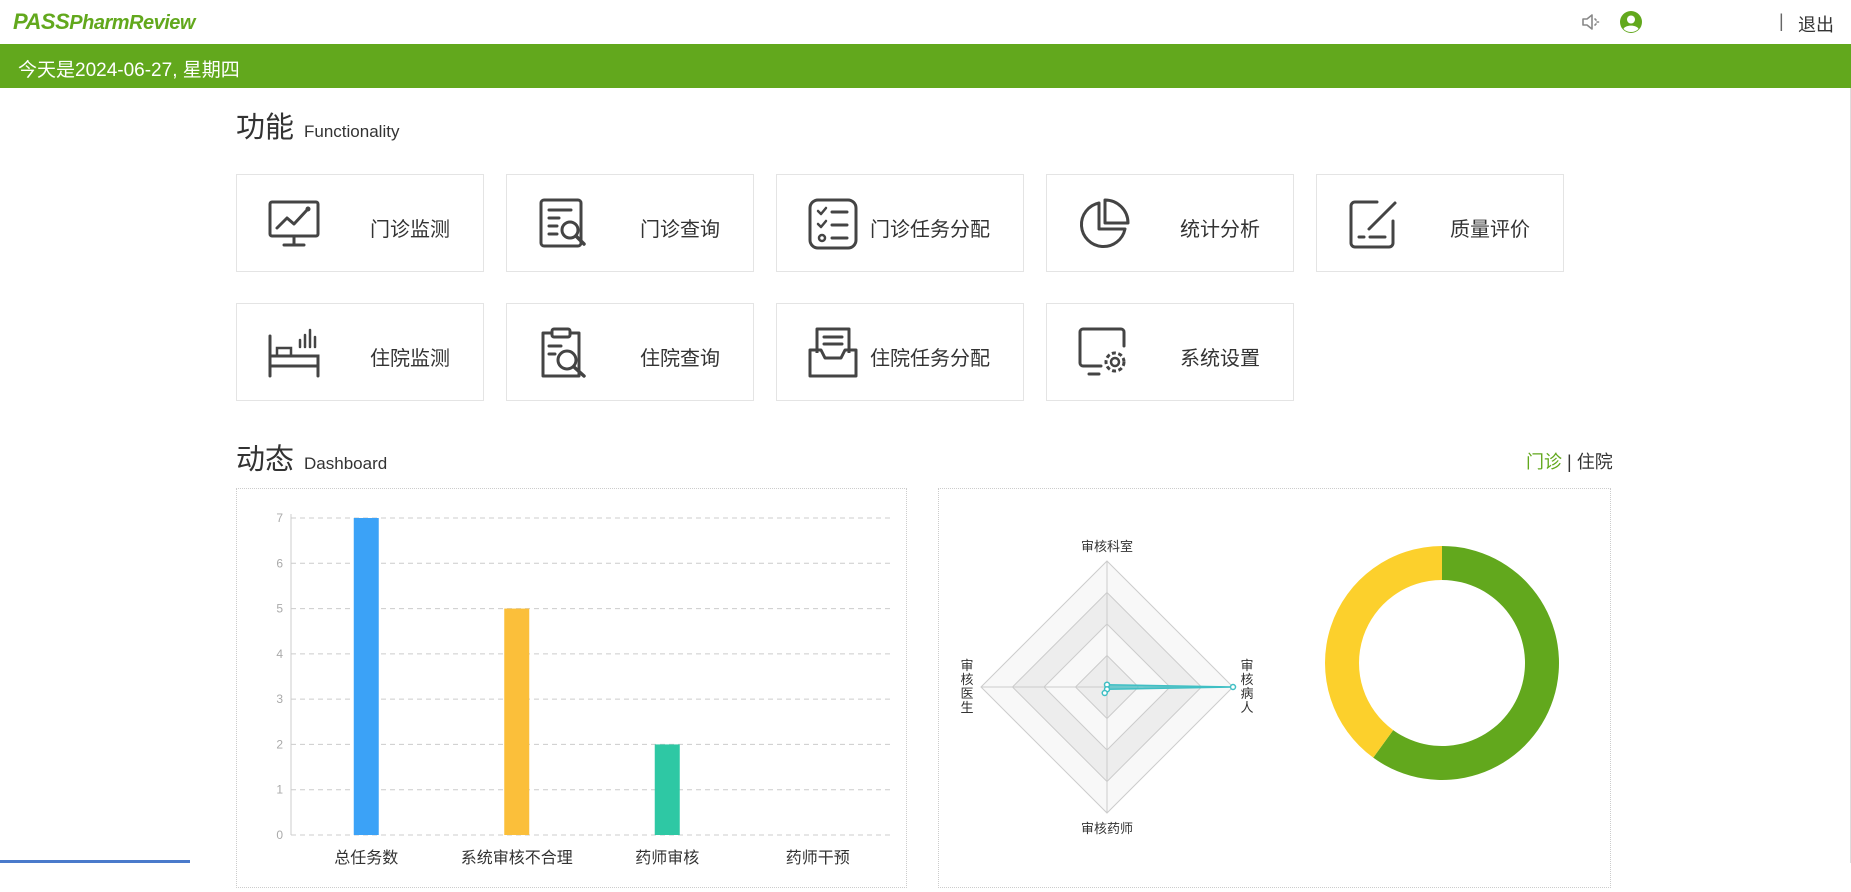  Describe the element at coordinates (360, 223) in the screenshot. I see `card-outpatient-monitor: 门诊监测` at that location.